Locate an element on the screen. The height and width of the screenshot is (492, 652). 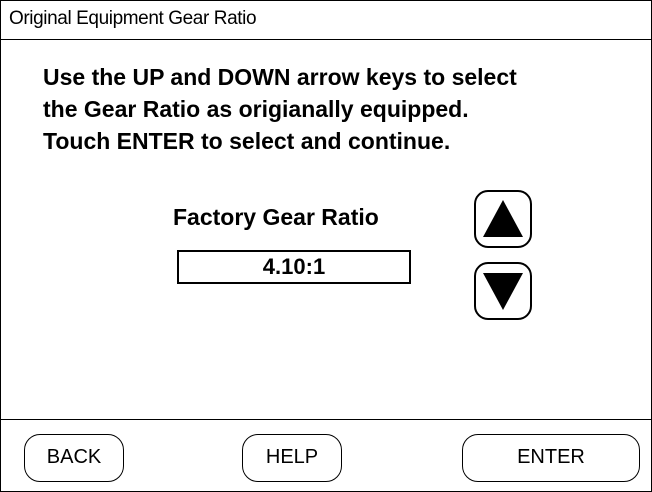
back-button: BACK is located at coordinates (74, 458).